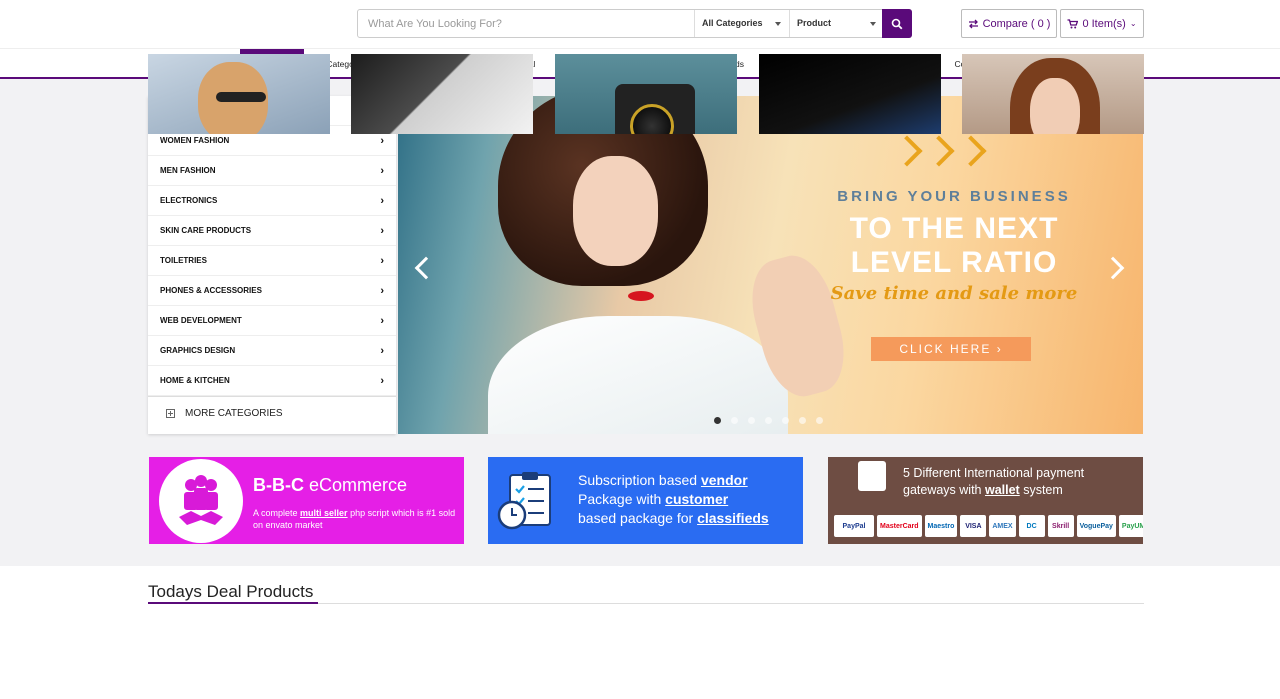 The image size is (1280, 699). What do you see at coordinates (272, 171) in the screenshot?
I see `sidebar-item-men-fashion: MEN FASHION ›` at bounding box center [272, 171].